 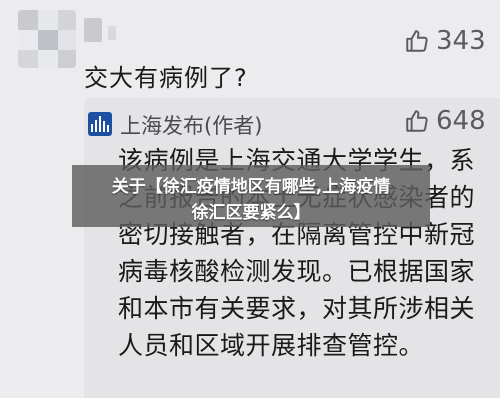 What do you see at coordinates (251, 213) in the screenshot?
I see `banner-line-2: 徐汇区要紧么】` at bounding box center [251, 213].